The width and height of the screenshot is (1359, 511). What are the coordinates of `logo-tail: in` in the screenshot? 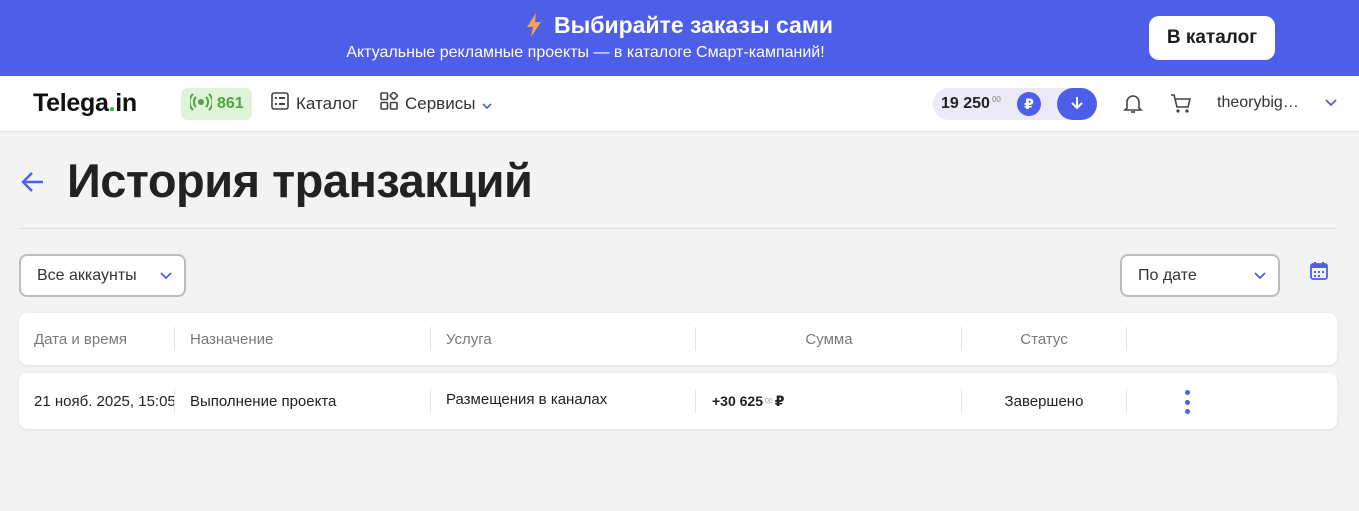 It's located at (126, 103).